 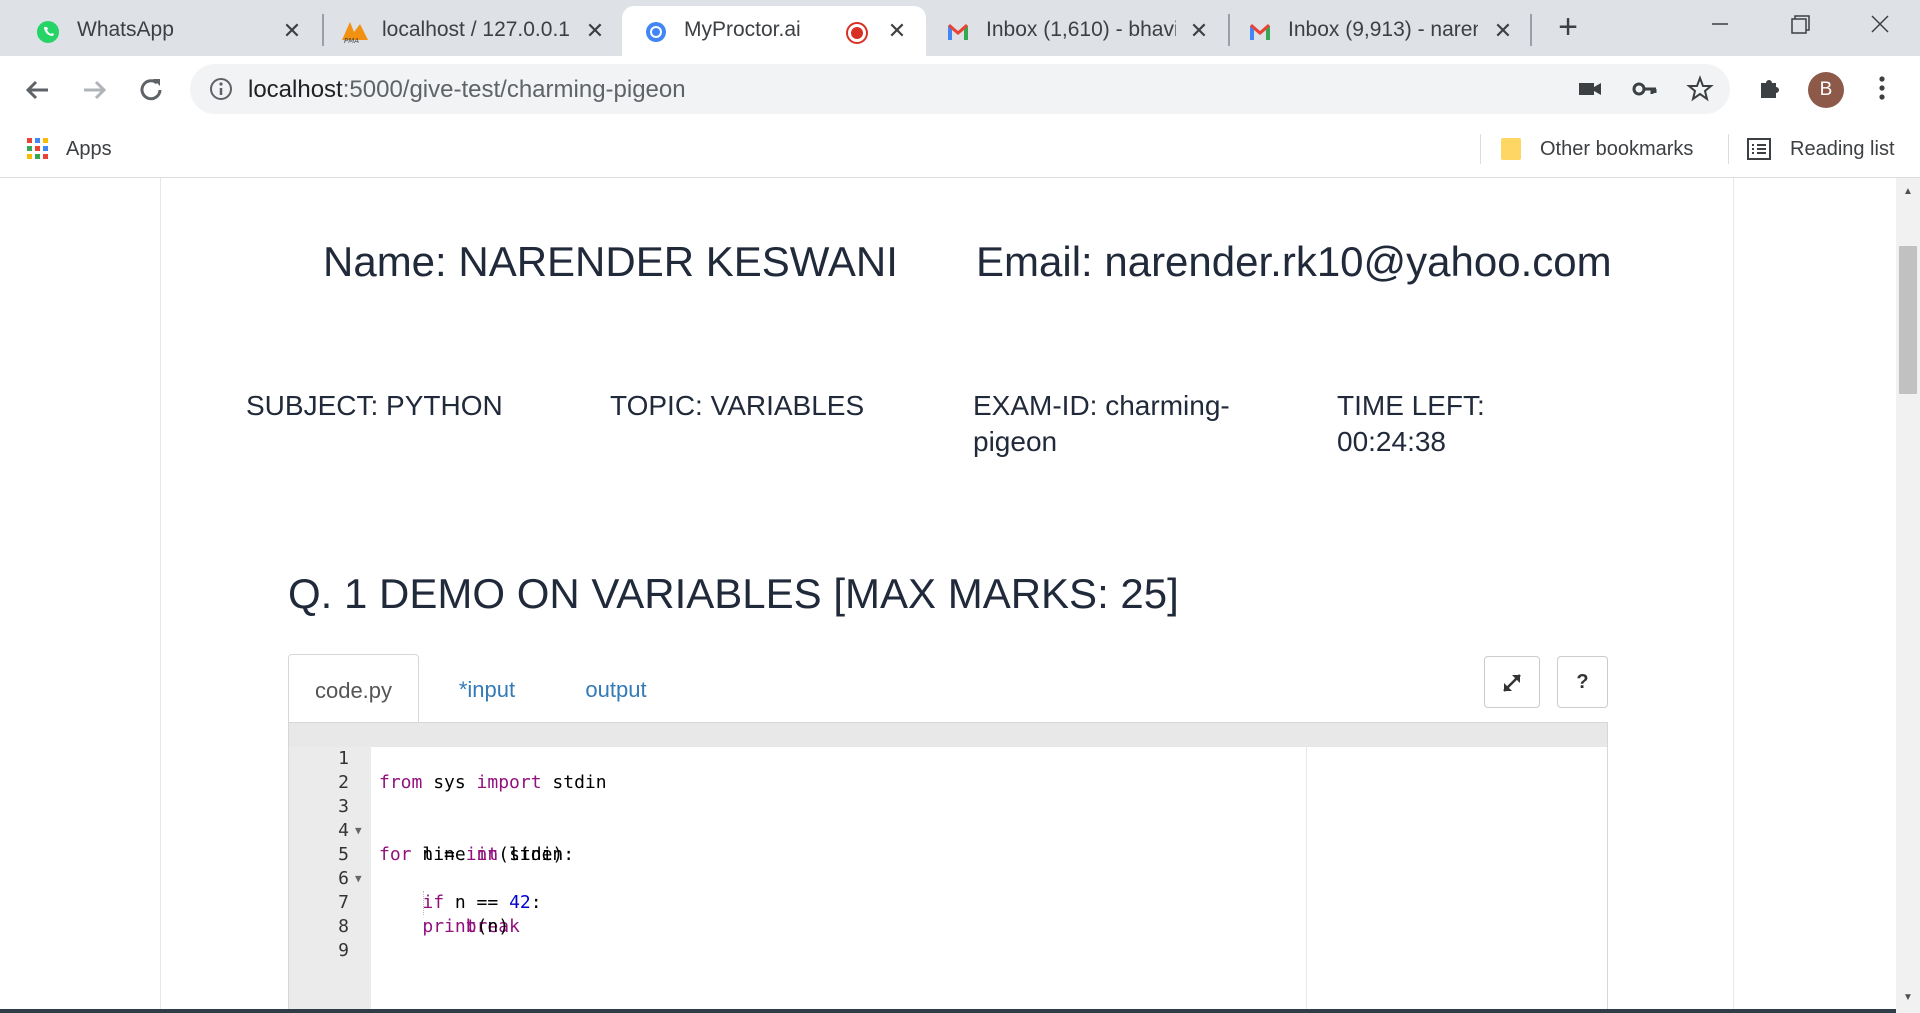 What do you see at coordinates (1908, 595) in the screenshot?
I see `page-scrollbar: ▲ ▼` at bounding box center [1908, 595].